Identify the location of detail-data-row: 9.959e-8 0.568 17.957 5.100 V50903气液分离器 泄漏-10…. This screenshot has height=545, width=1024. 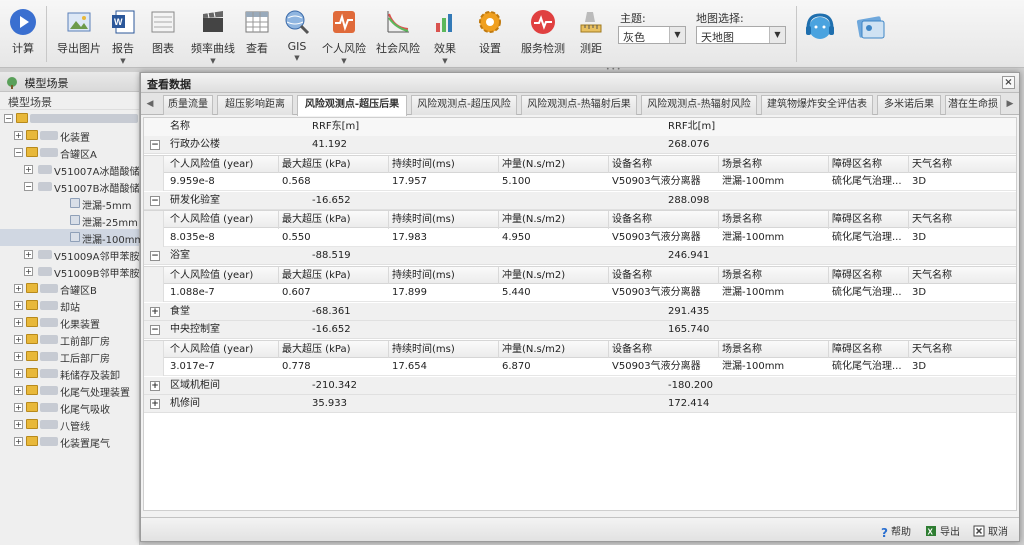
(580, 182).